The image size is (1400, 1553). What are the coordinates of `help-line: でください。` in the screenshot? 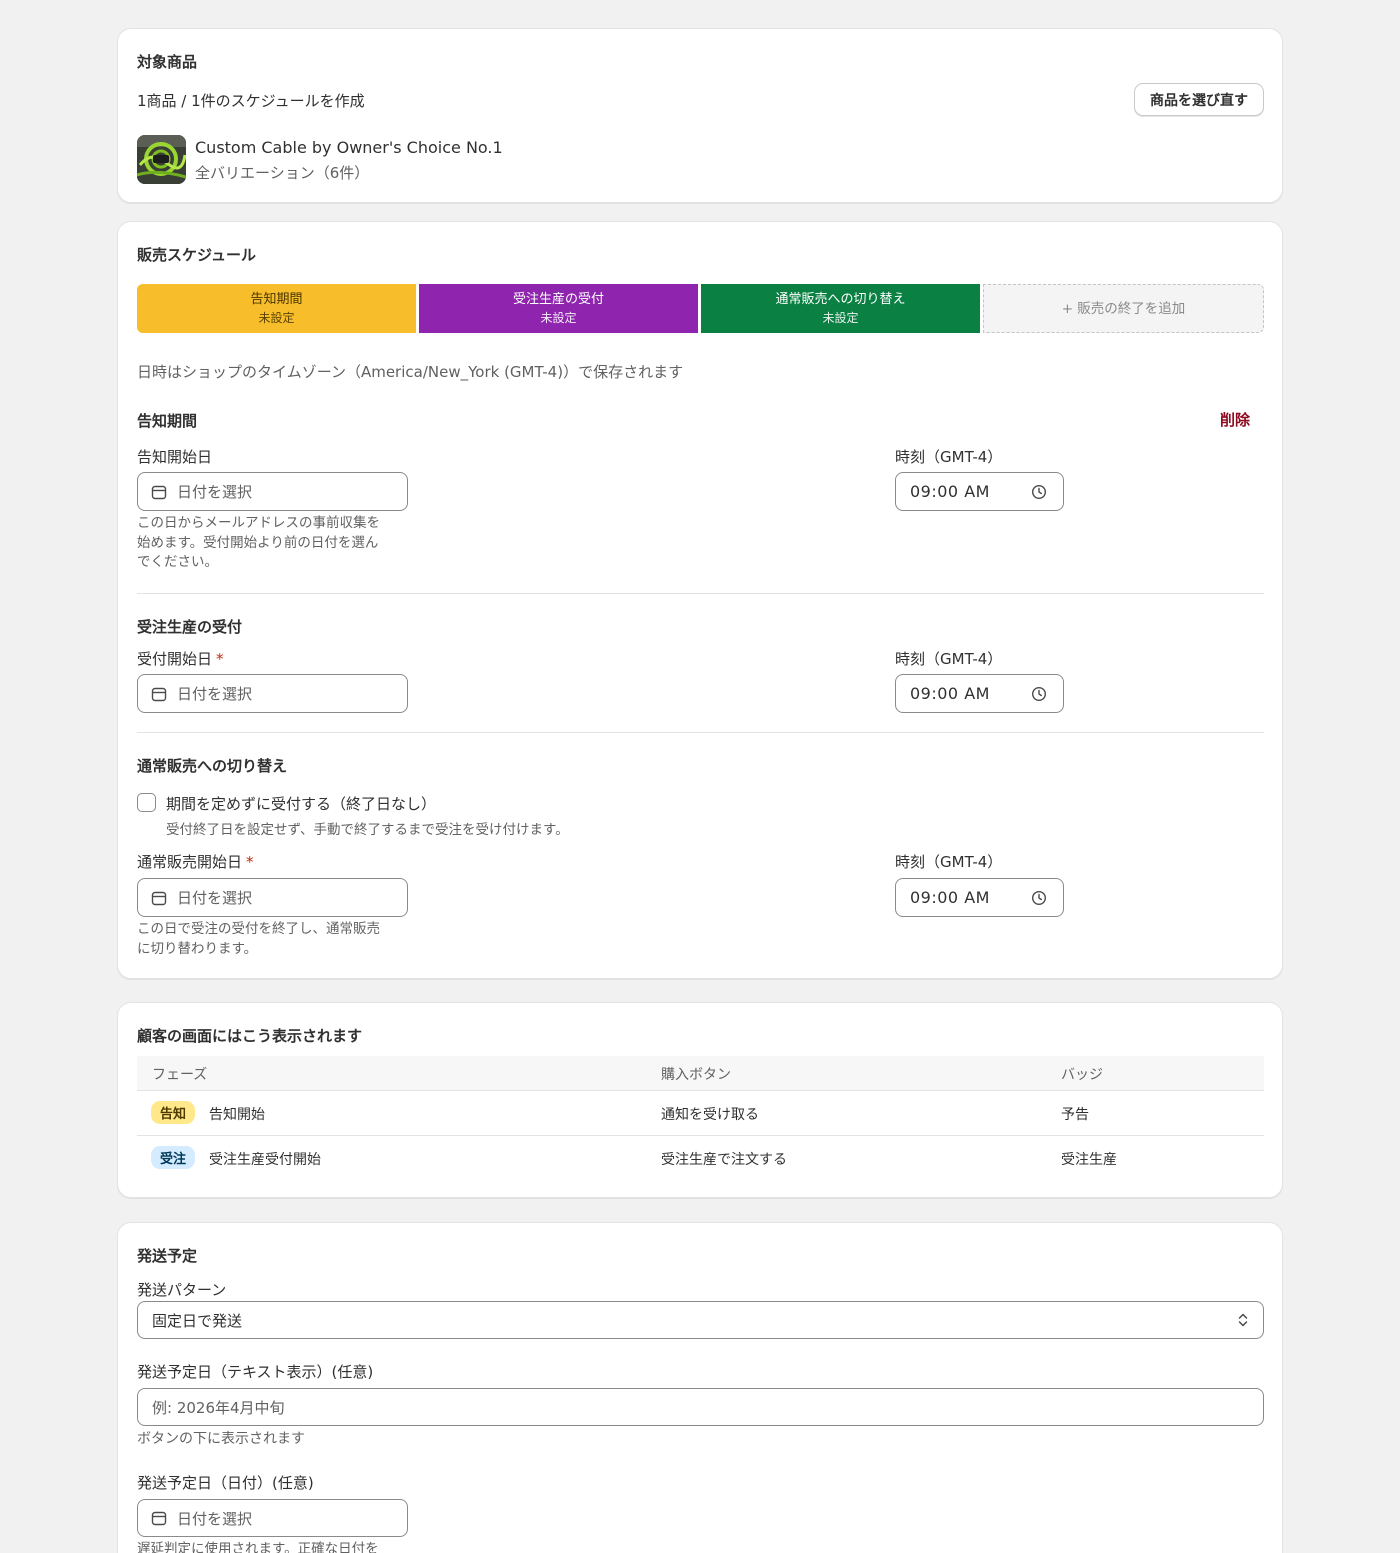 It's located at (177, 562).